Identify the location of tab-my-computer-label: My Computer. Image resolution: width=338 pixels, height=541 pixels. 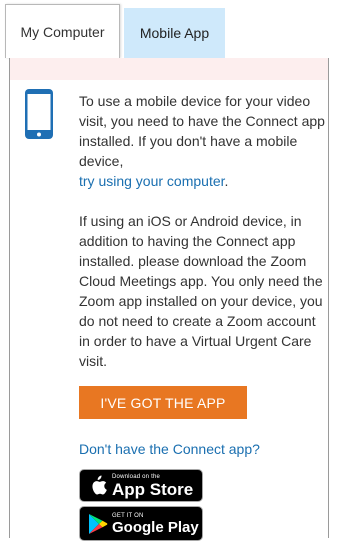
(62, 31).